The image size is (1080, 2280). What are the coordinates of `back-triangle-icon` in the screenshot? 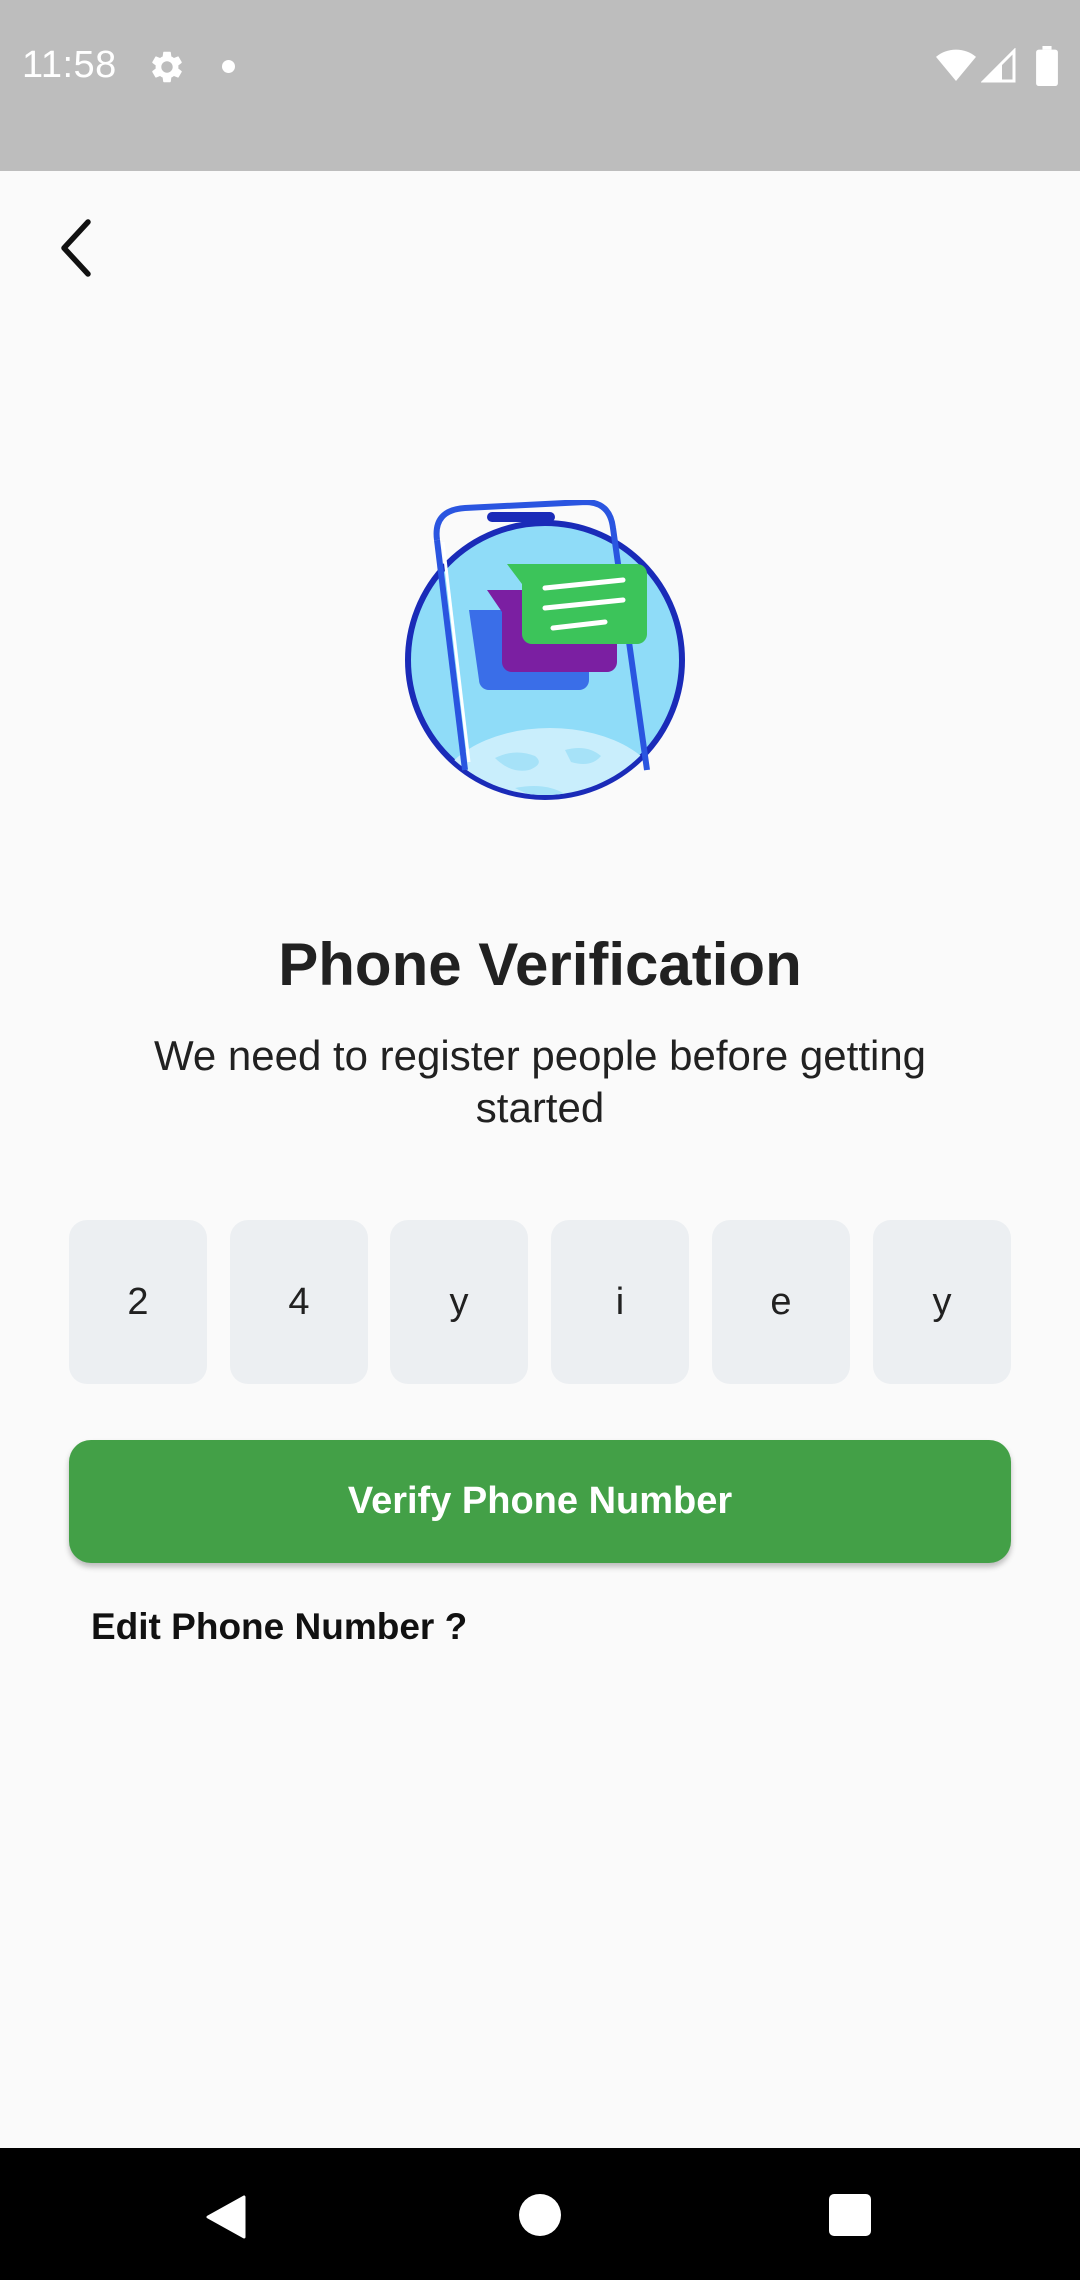 It's located at (225, 2217).